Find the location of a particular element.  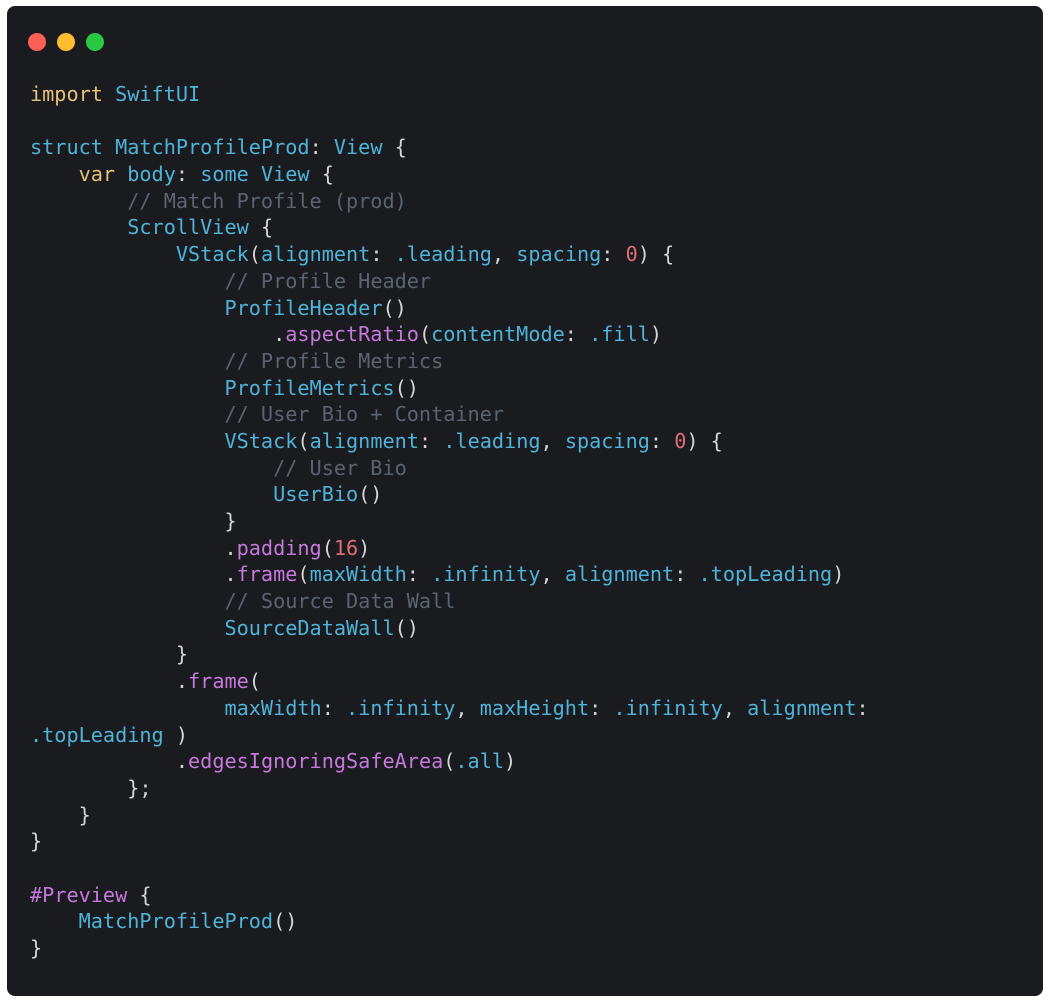

code-line: // User Bio is located at coordinates (449, 468).